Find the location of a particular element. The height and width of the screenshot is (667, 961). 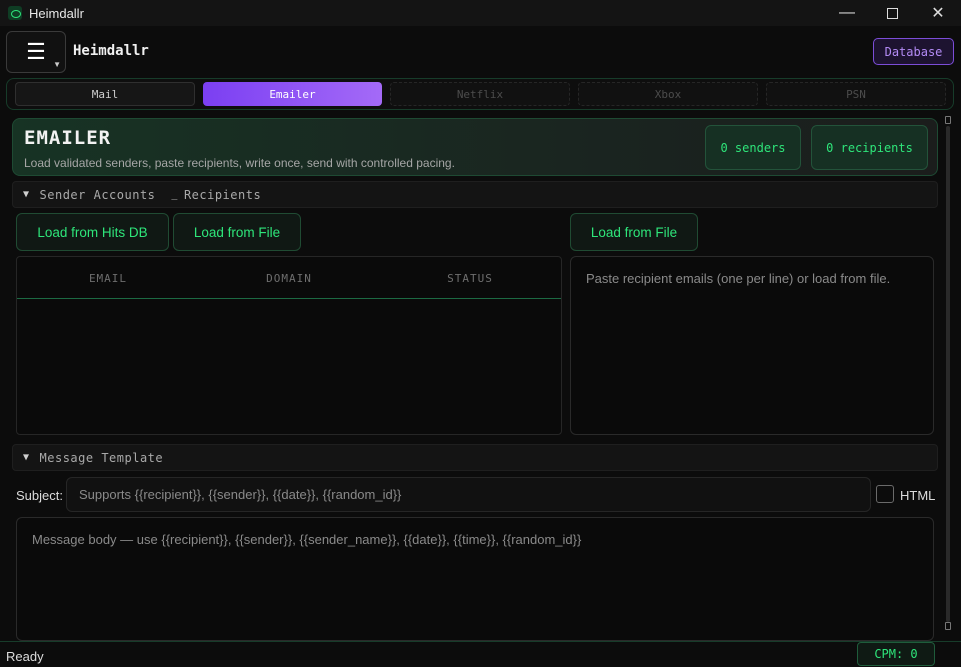

load-recipients-file-button: Load from File is located at coordinates (634, 232).